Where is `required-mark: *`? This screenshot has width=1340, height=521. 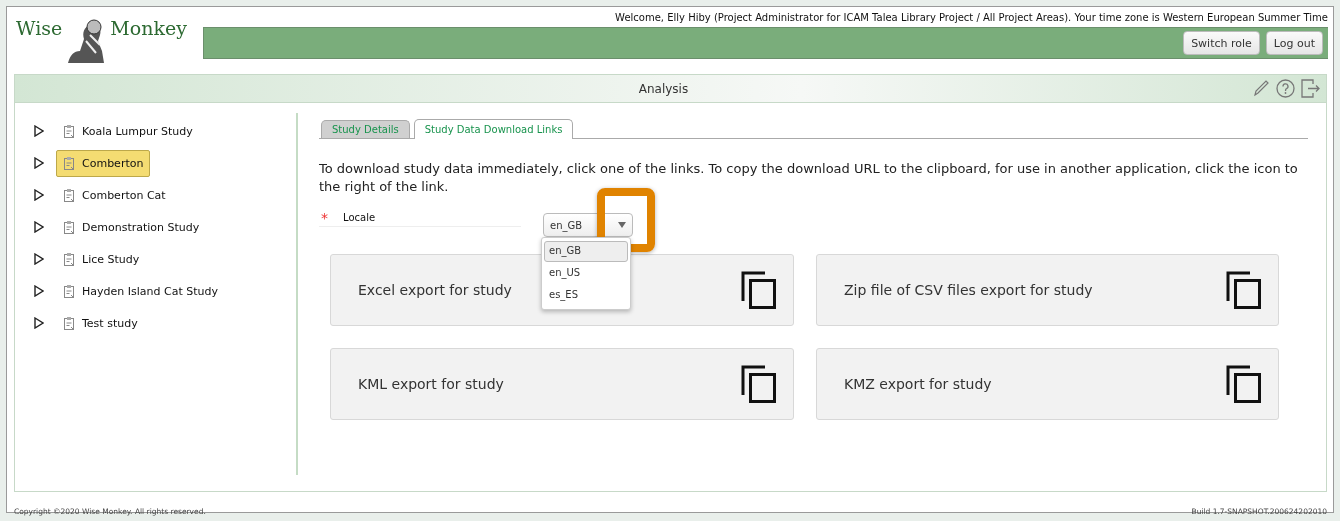 required-mark: * is located at coordinates (324, 219).